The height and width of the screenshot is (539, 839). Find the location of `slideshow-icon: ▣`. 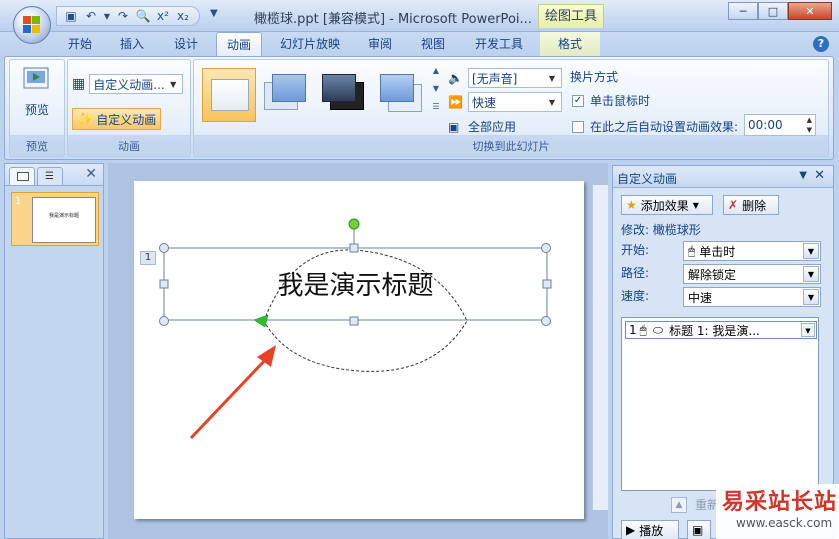

slideshow-icon: ▣ is located at coordinates (698, 530).